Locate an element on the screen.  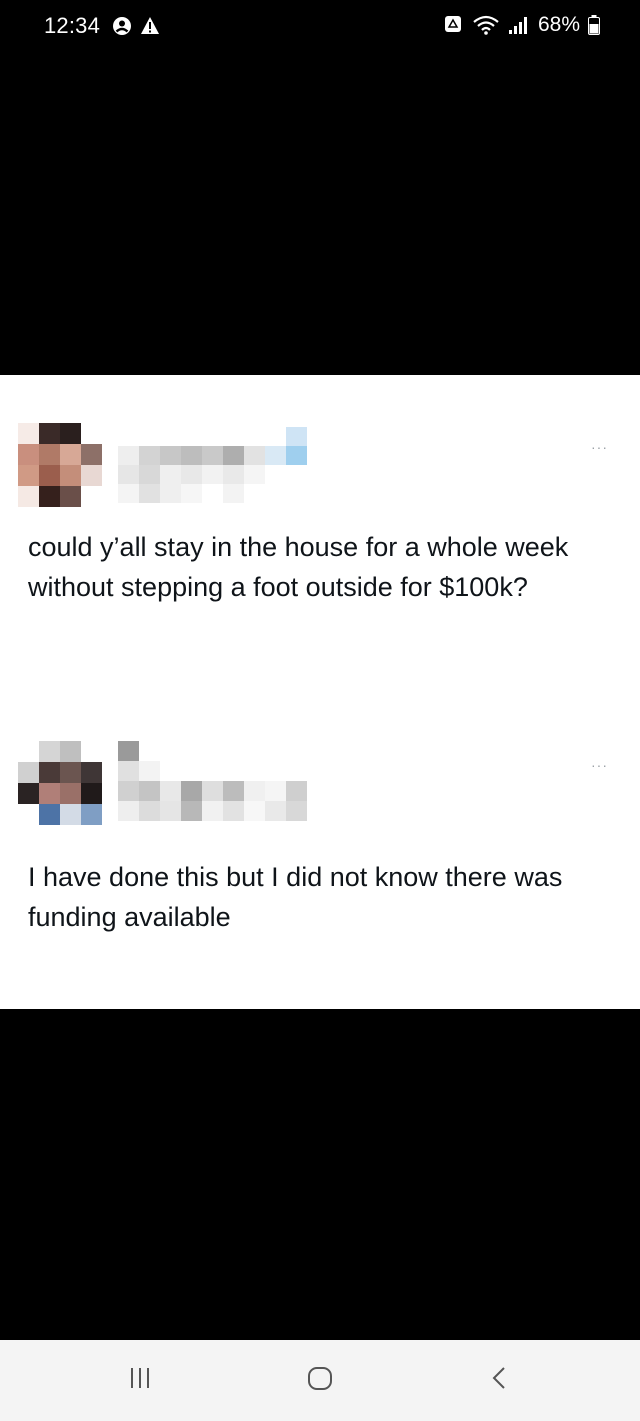
status-time: 12:34 is located at coordinates (72, 25).